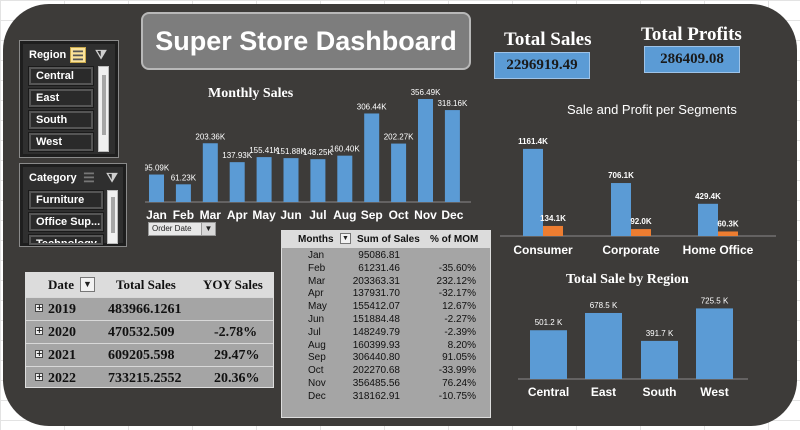 Image resolution: width=800 pixels, height=430 pixels. Describe the element at coordinates (157, 168) in the screenshot. I see `monthly-data-label: 95.09K` at that location.